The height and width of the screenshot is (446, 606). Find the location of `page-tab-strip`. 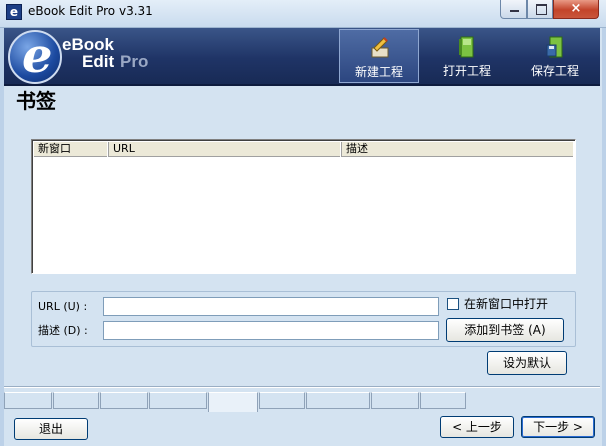

page-tab-strip is located at coordinates (302, 402).